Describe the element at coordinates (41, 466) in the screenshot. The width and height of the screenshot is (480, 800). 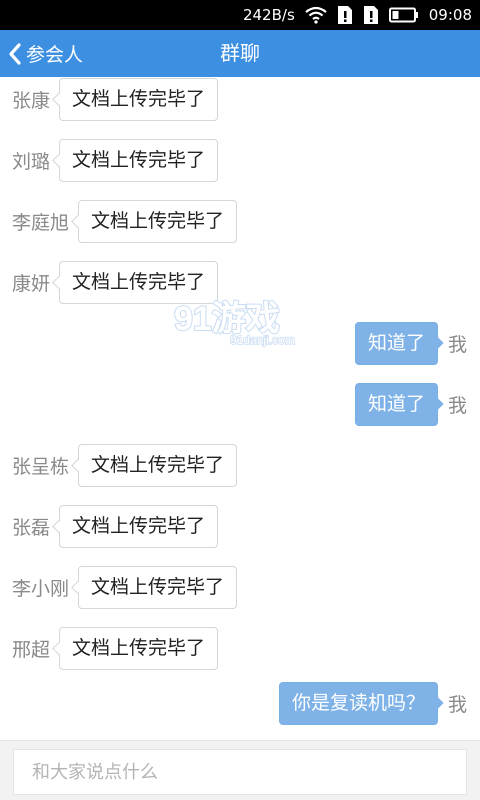
I see `sender-name: 张呈栋` at that location.